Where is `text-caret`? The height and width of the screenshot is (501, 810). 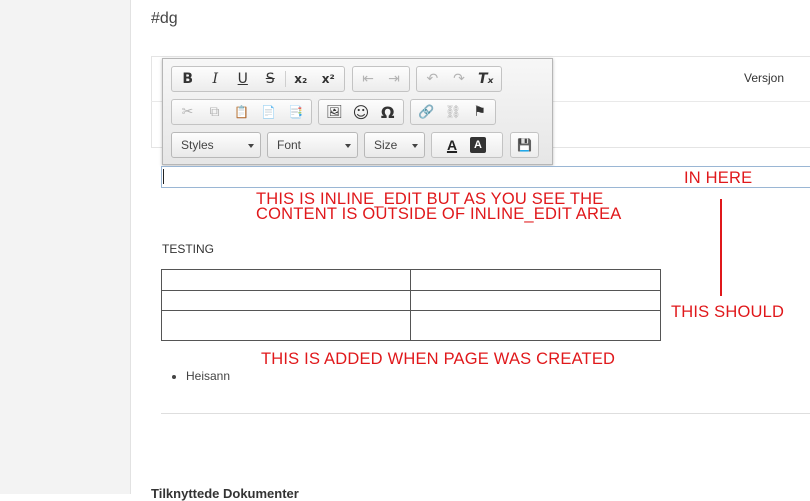 text-caret is located at coordinates (163, 176).